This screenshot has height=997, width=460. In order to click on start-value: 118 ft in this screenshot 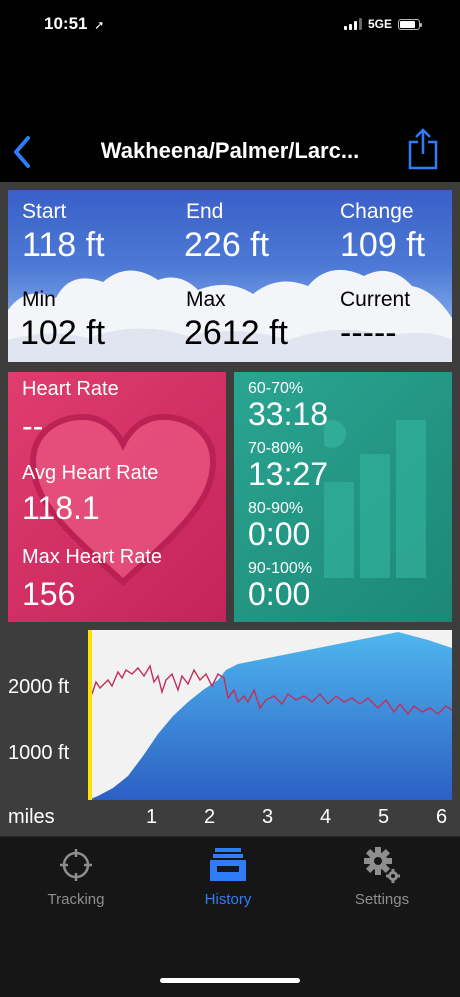, I will do `click(63, 245)`.